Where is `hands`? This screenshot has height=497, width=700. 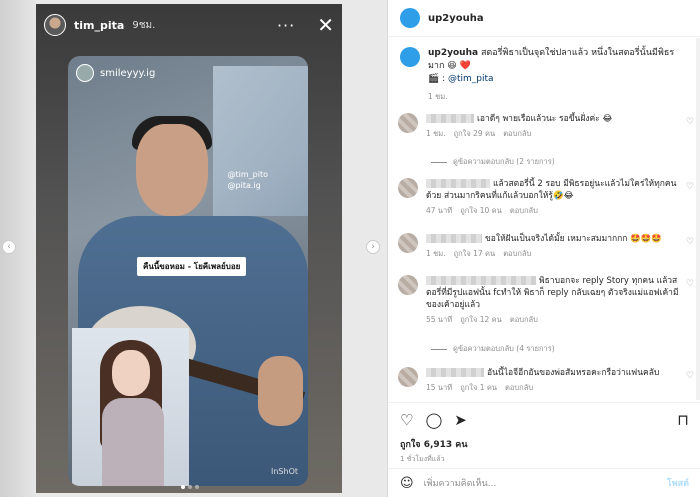 hands is located at coordinates (280, 391).